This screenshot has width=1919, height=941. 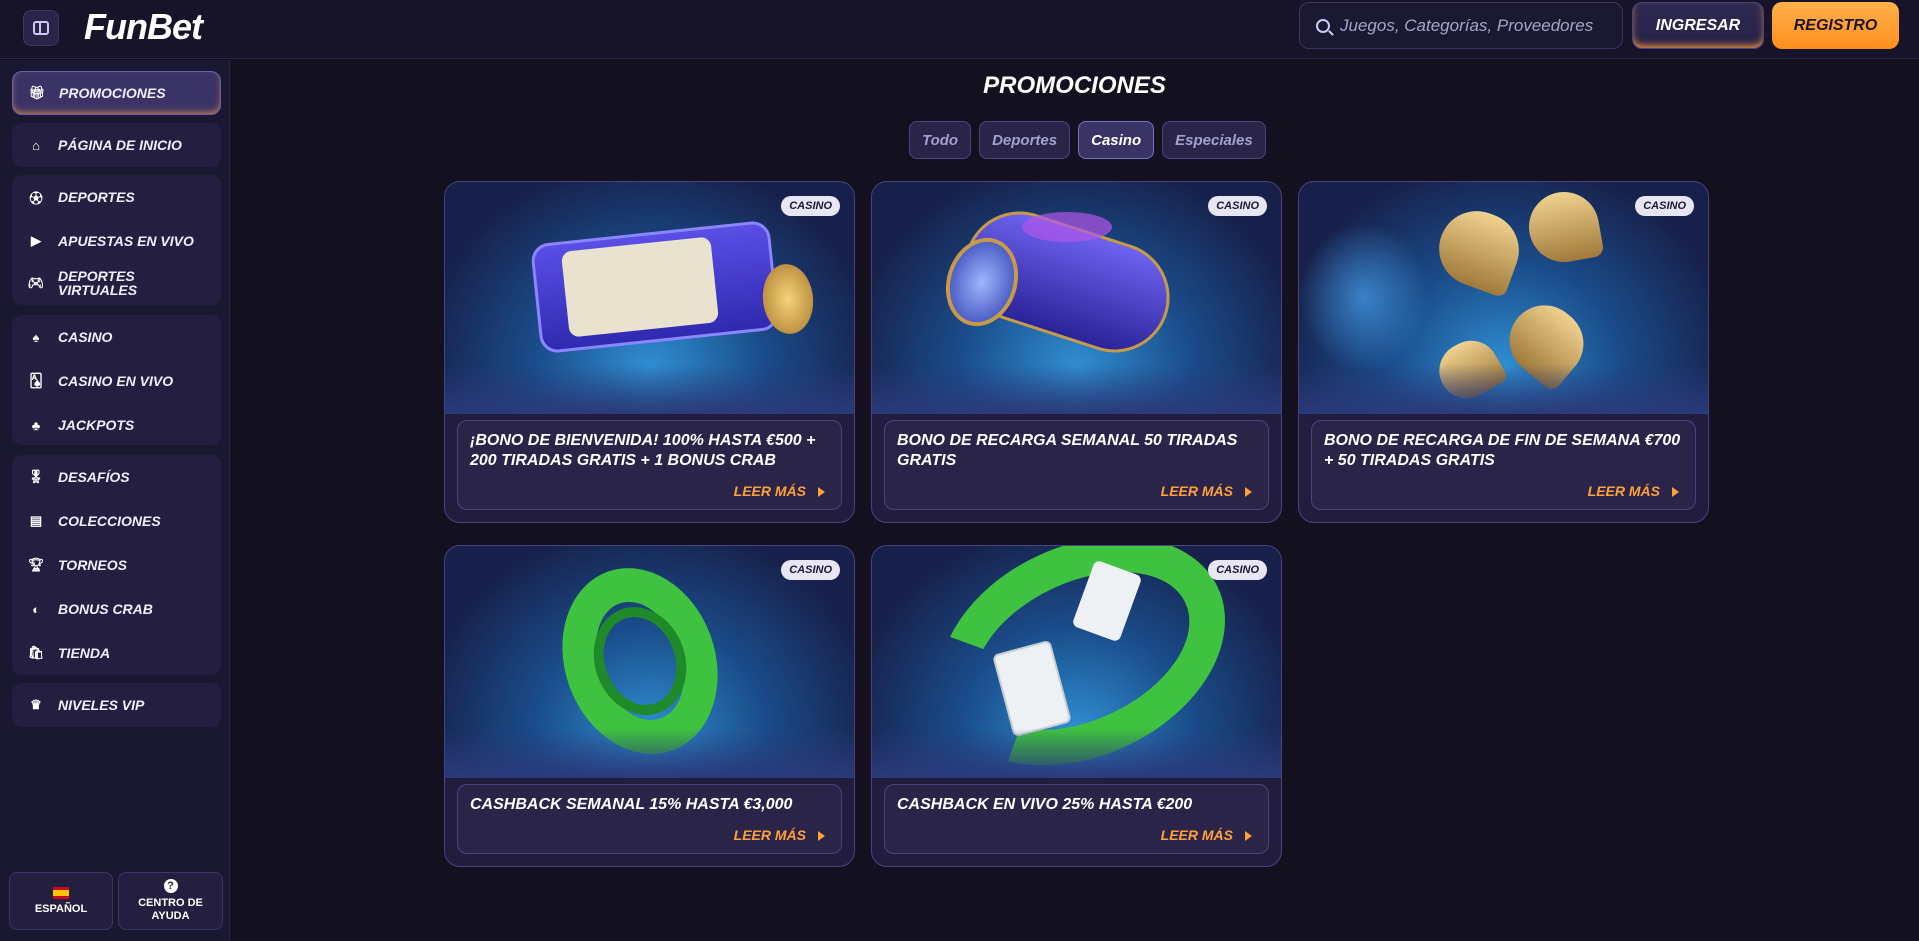 What do you see at coordinates (116, 283) in the screenshot?
I see `sidebar-item-deportes-virtuales: 🎮︎ DEPORTES VIRTUALES` at bounding box center [116, 283].